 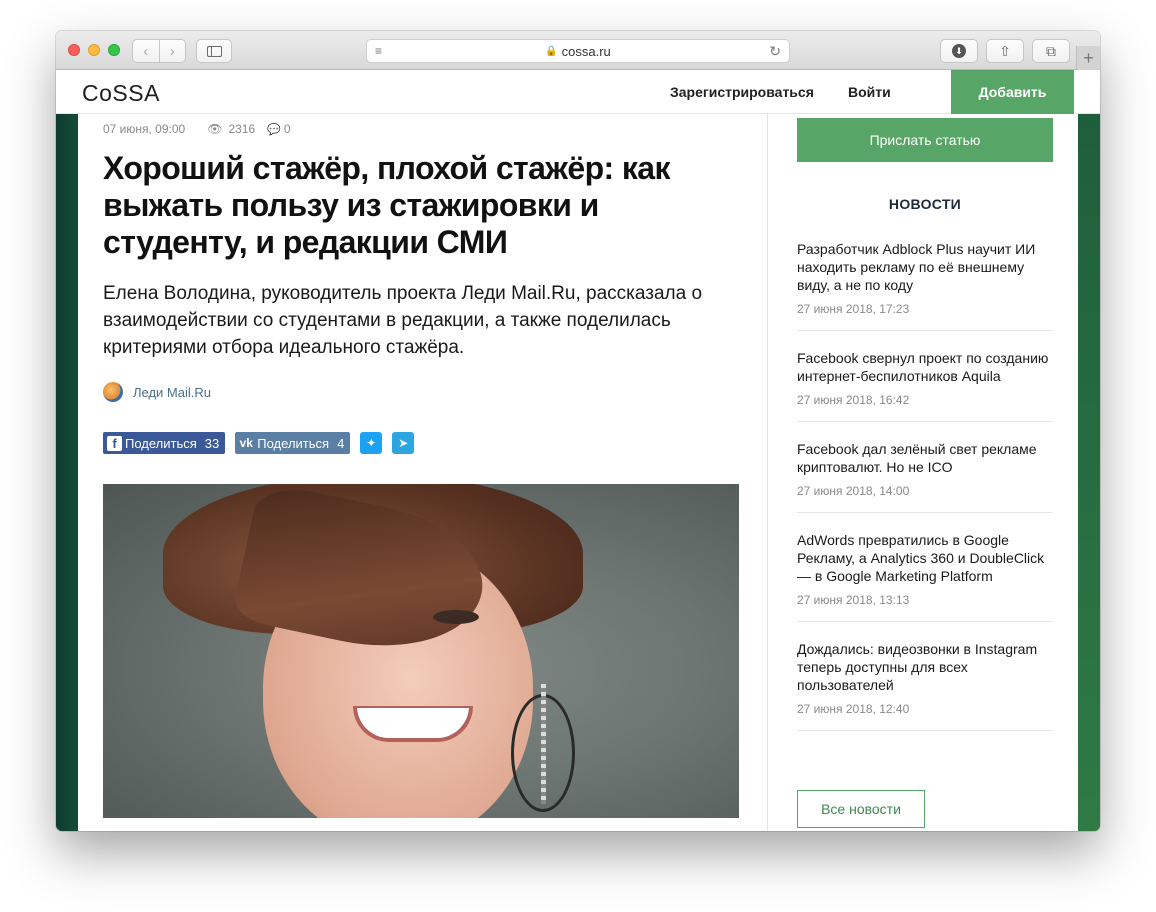 I want to click on facebook-share-button: f Поделиться 33, so click(x=164, y=443).